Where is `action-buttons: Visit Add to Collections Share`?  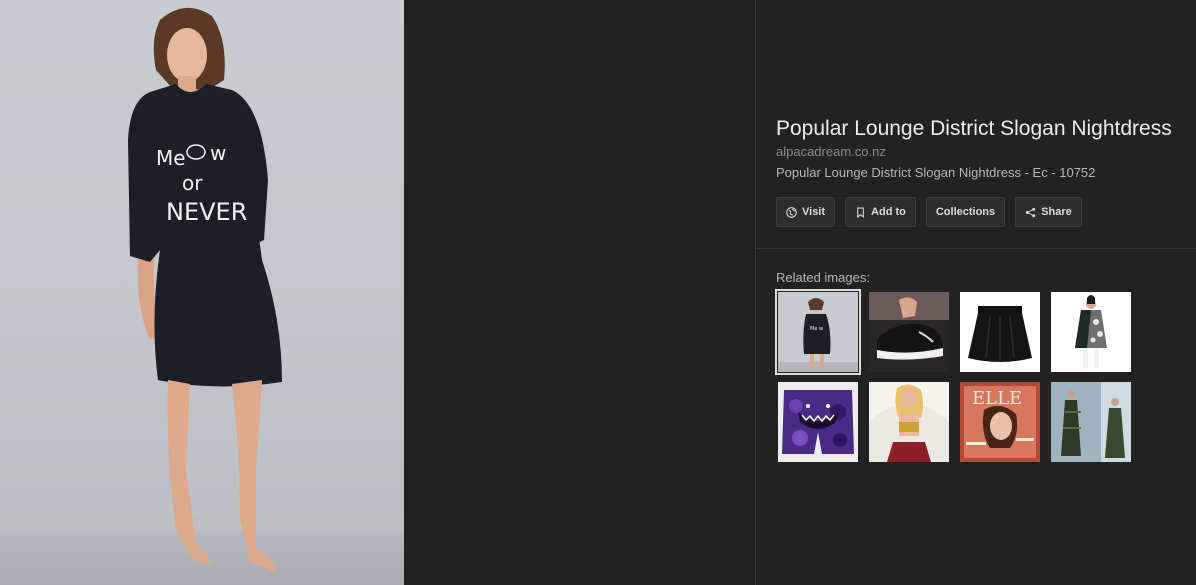 action-buttons: Visit Add to Collections Share is located at coordinates (929, 212).